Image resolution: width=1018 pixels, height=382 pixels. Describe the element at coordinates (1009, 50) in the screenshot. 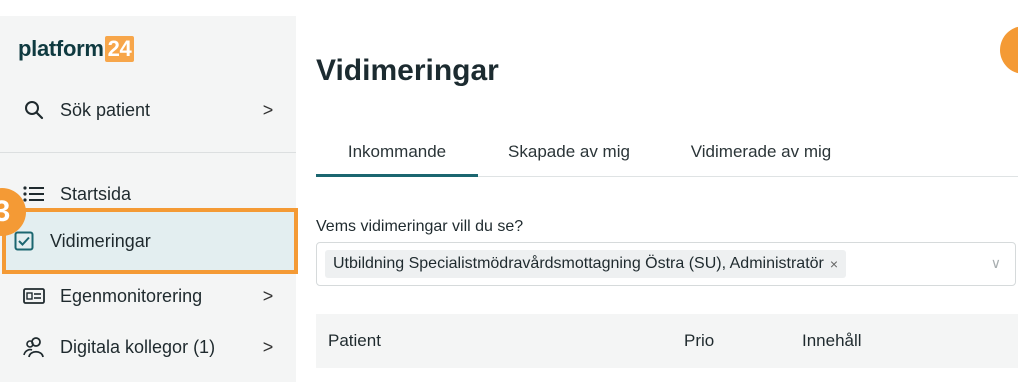

I see `step-indicator-badge` at that location.